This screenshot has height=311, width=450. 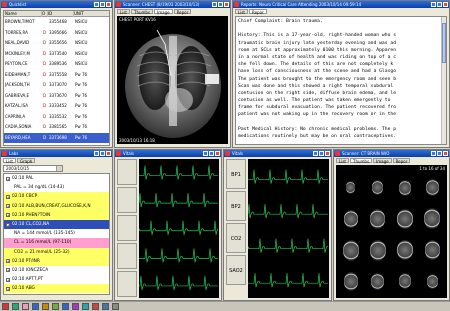 I want to click on lab-icon, so click(x=75, y=306).